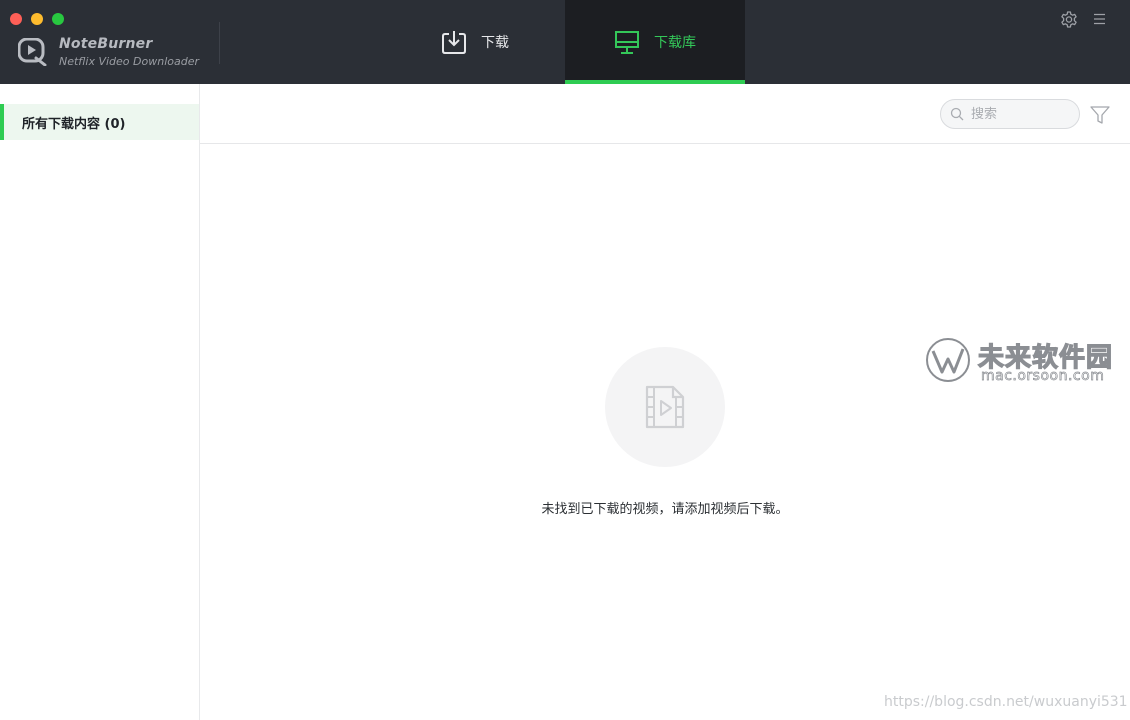 Image resolution: width=1130 pixels, height=720 pixels. I want to click on search-icon, so click(957, 114).